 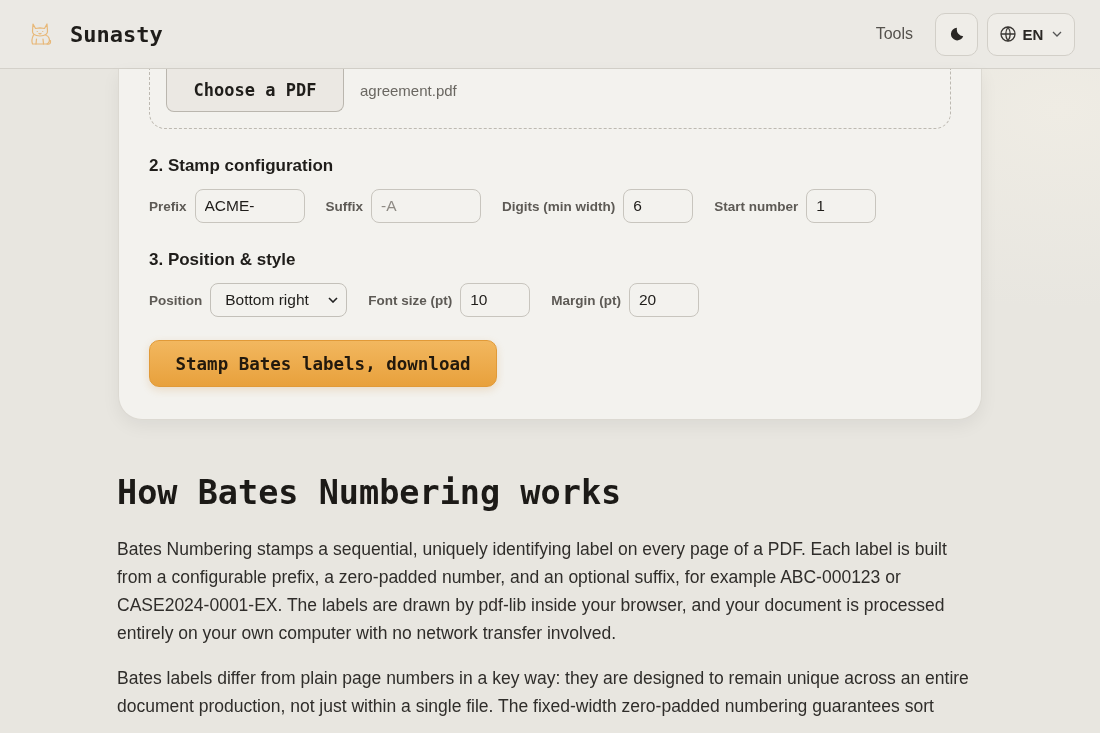 What do you see at coordinates (242, 166) in the screenshot?
I see `section-title: 2. Stamp configuration` at bounding box center [242, 166].